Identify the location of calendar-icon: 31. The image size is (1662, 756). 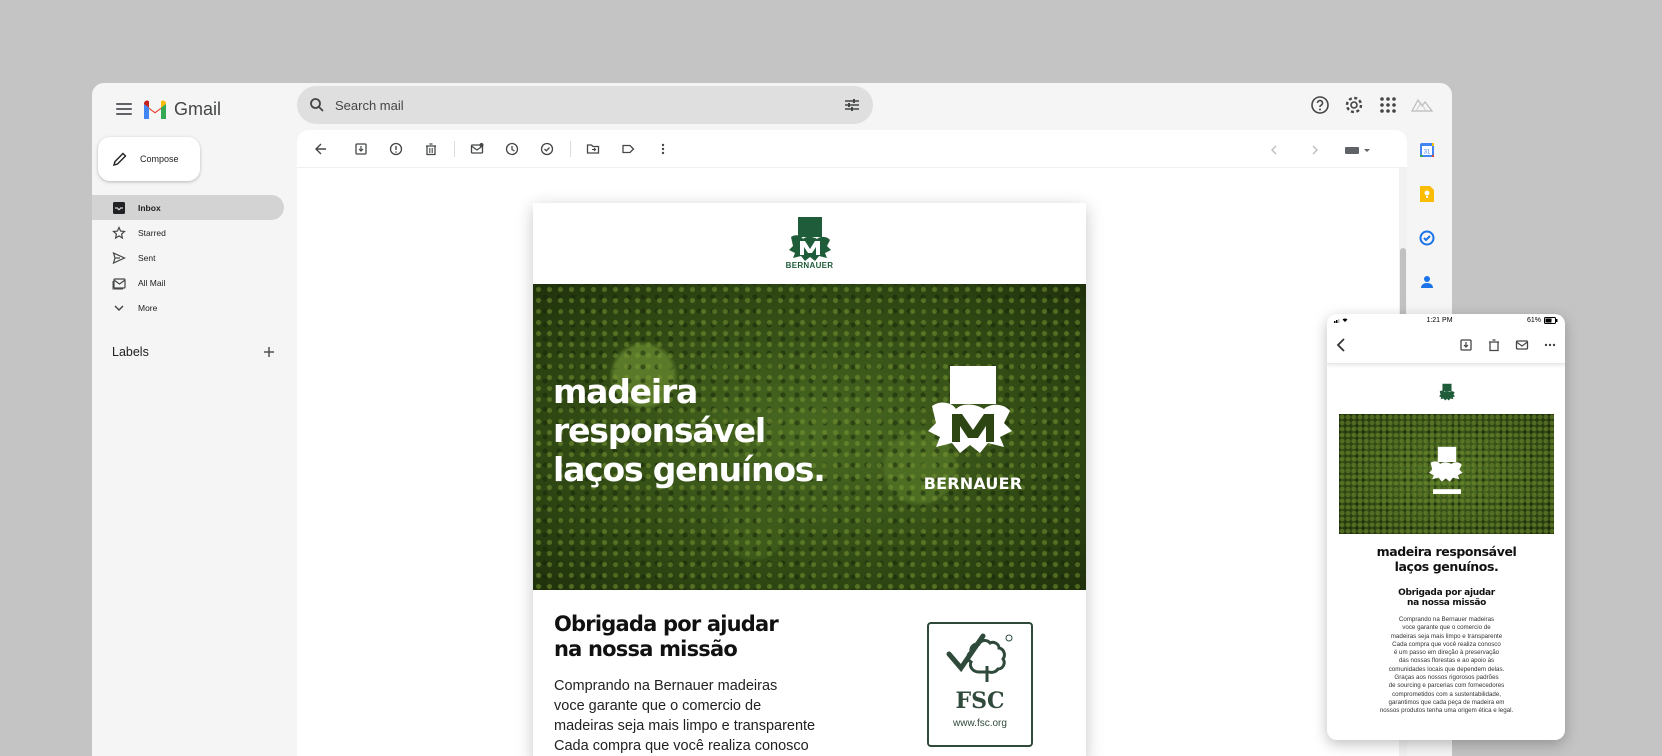
(1427, 150).